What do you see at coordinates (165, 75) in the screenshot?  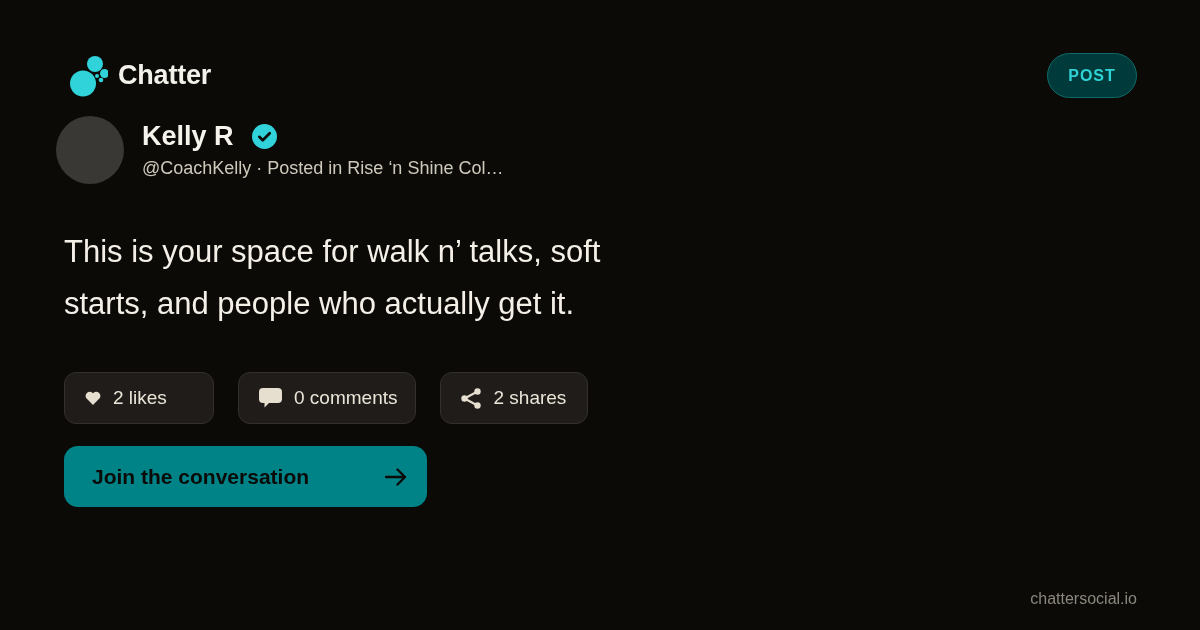 I see `brand-name: Chatter` at bounding box center [165, 75].